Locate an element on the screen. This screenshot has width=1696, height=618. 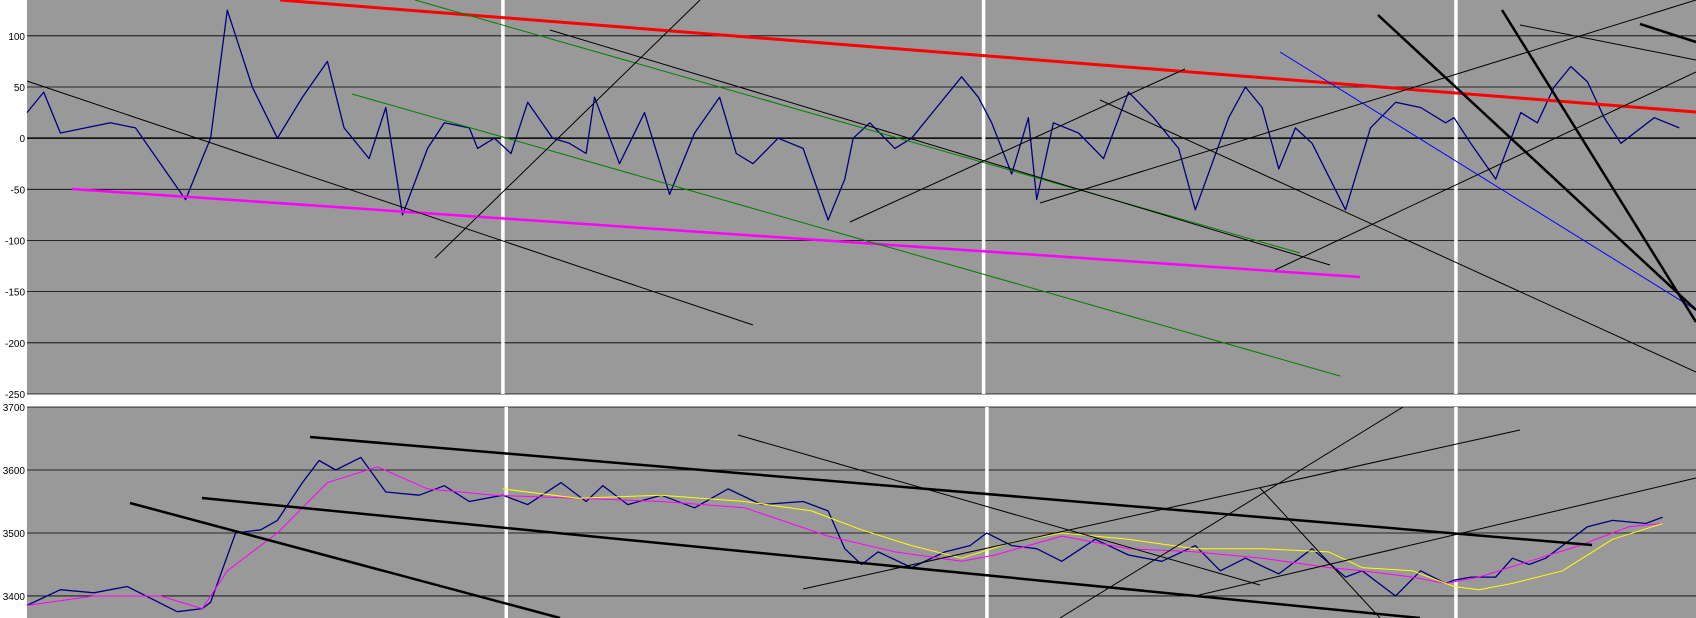
y-tick-label: -50 is located at coordinates (18, 190).